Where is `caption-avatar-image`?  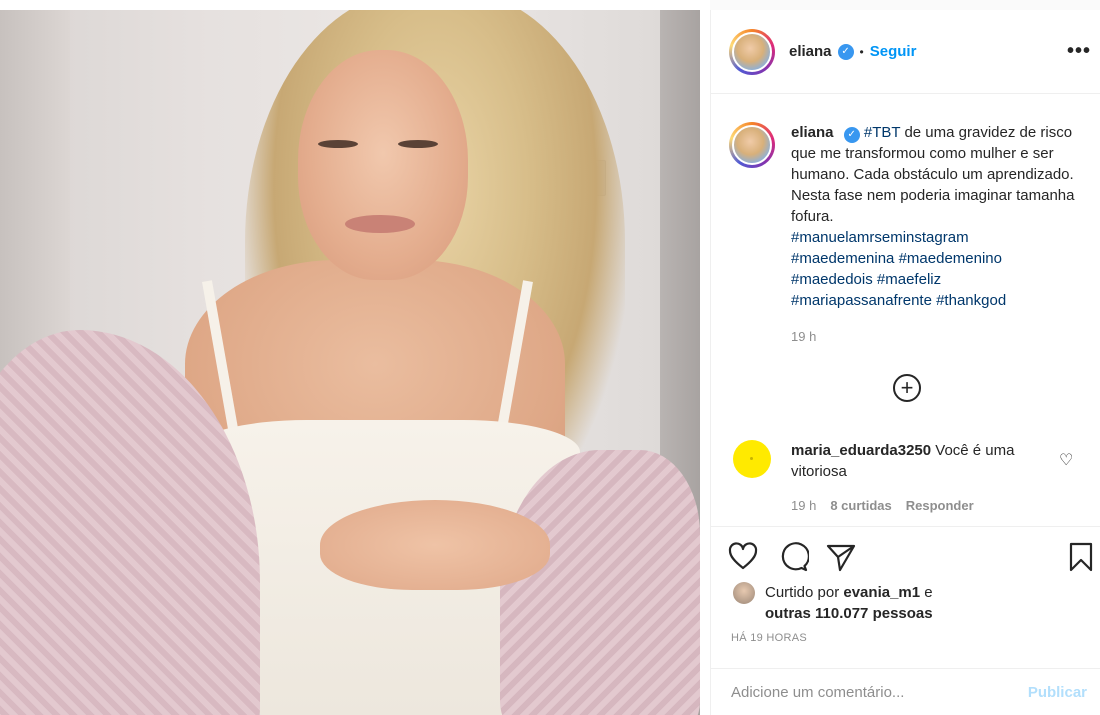 caption-avatar-image is located at coordinates (752, 145).